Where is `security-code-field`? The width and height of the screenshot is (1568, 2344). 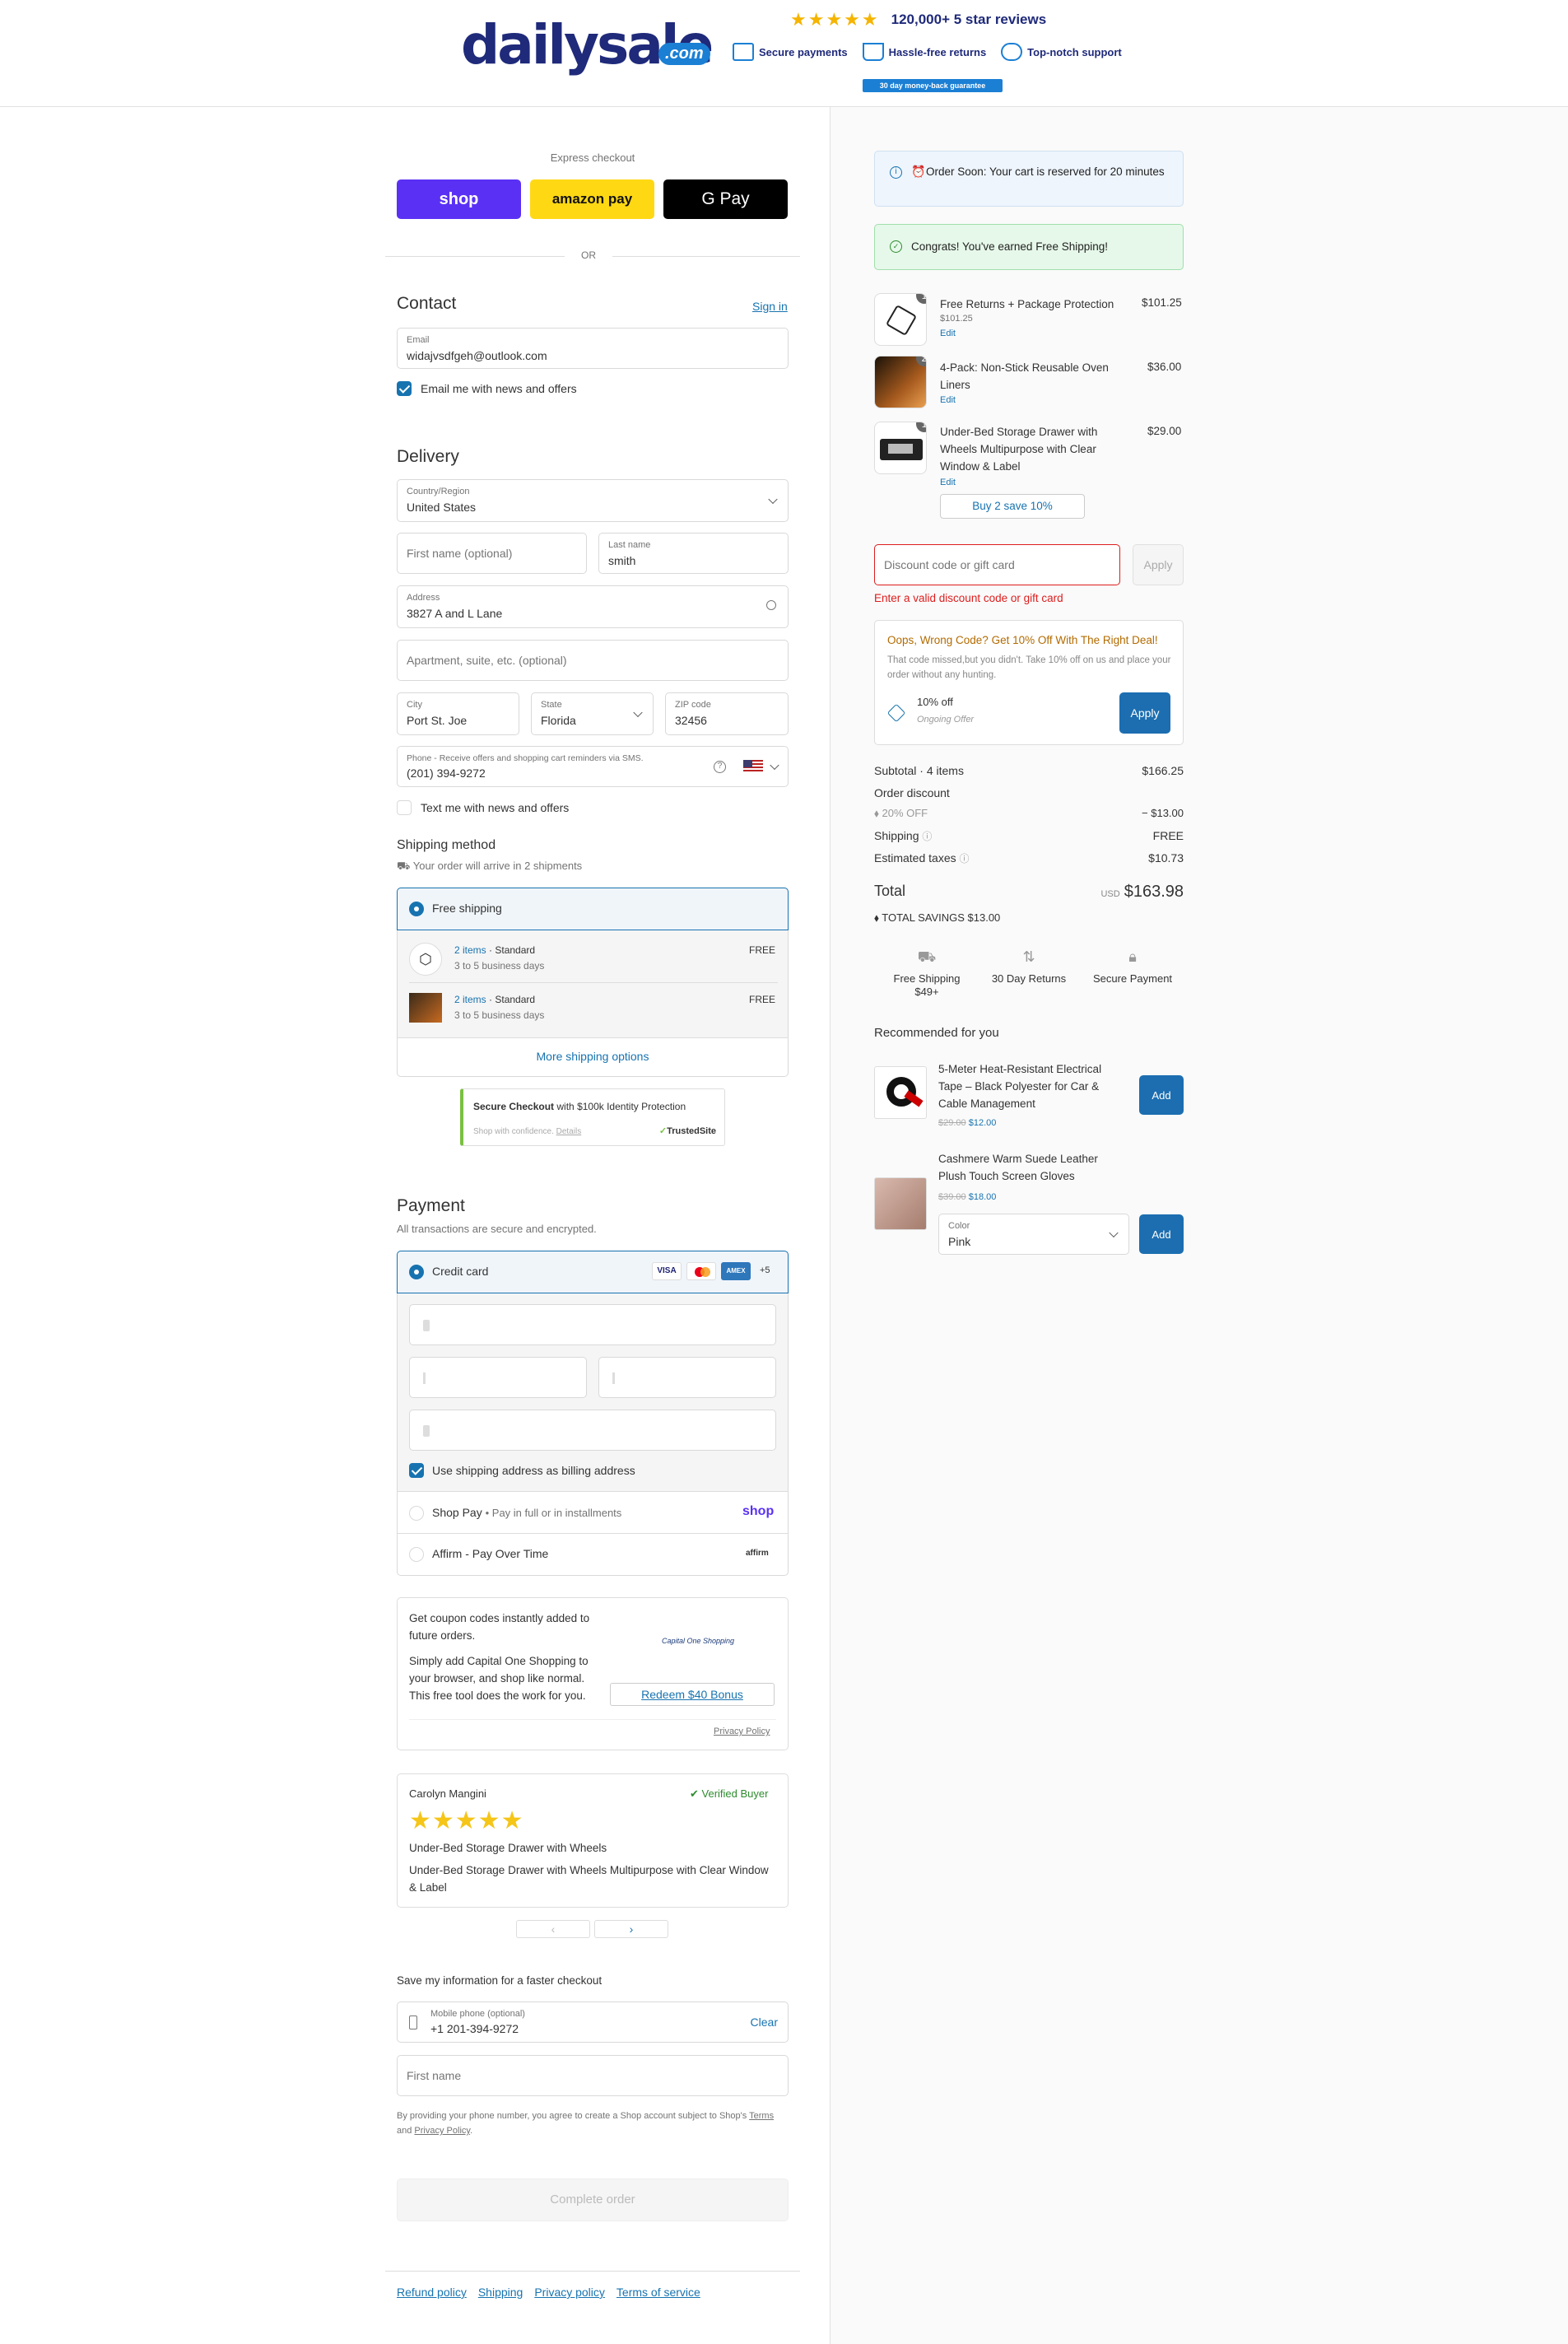 security-code-field is located at coordinates (687, 1378).